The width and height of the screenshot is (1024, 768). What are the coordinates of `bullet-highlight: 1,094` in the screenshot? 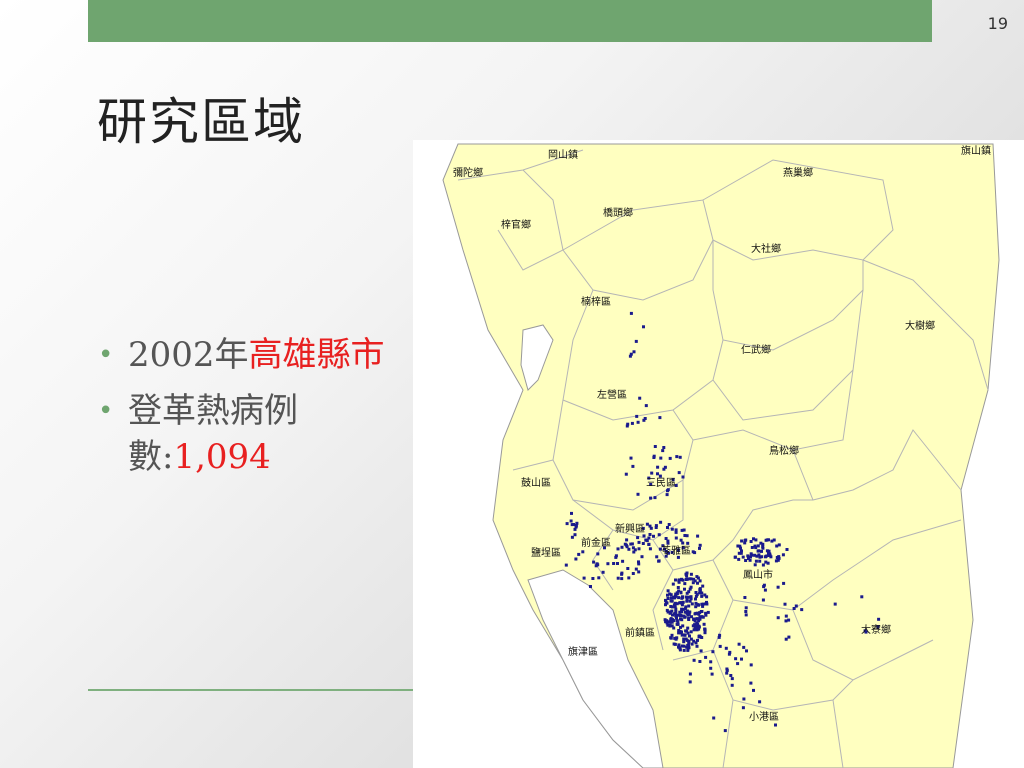 It's located at (222, 457).